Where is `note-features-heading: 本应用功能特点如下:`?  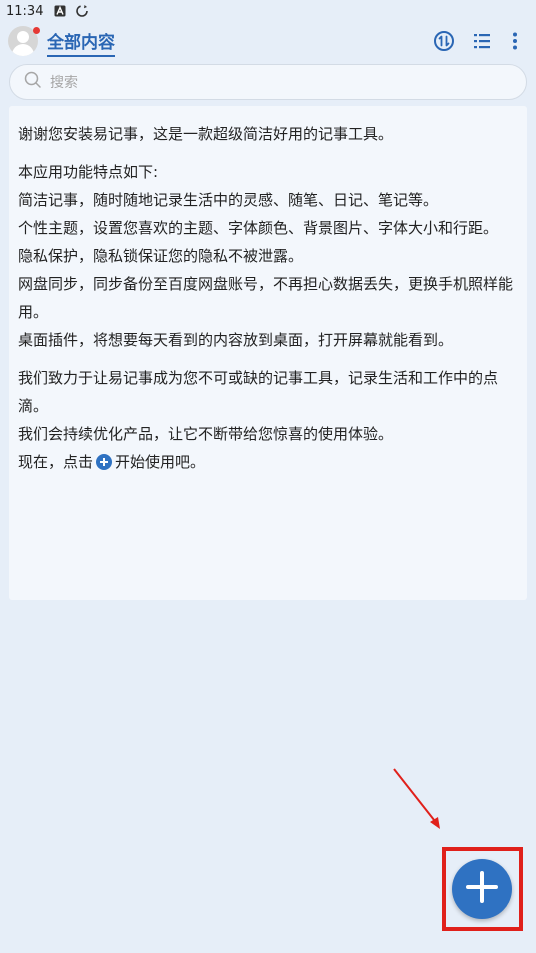 note-features-heading: 本应用功能特点如下: is located at coordinates (88, 172).